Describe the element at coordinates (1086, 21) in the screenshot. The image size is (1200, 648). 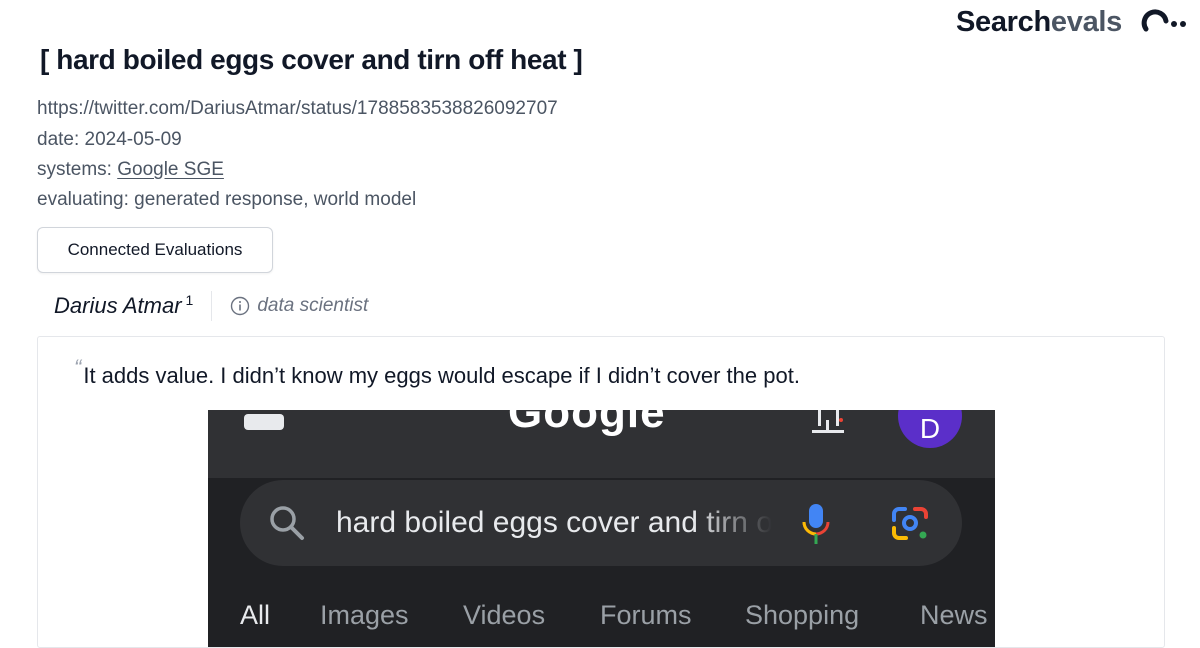
I see `brand-name-evals: evals` at that location.